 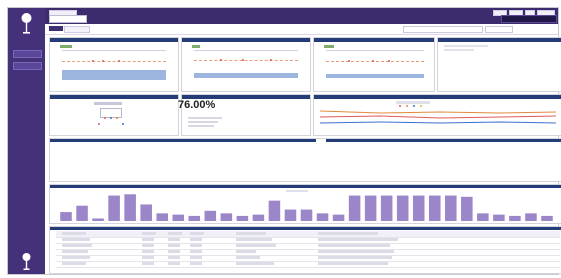 I want to click on stat-indicator, so click(x=329, y=46).